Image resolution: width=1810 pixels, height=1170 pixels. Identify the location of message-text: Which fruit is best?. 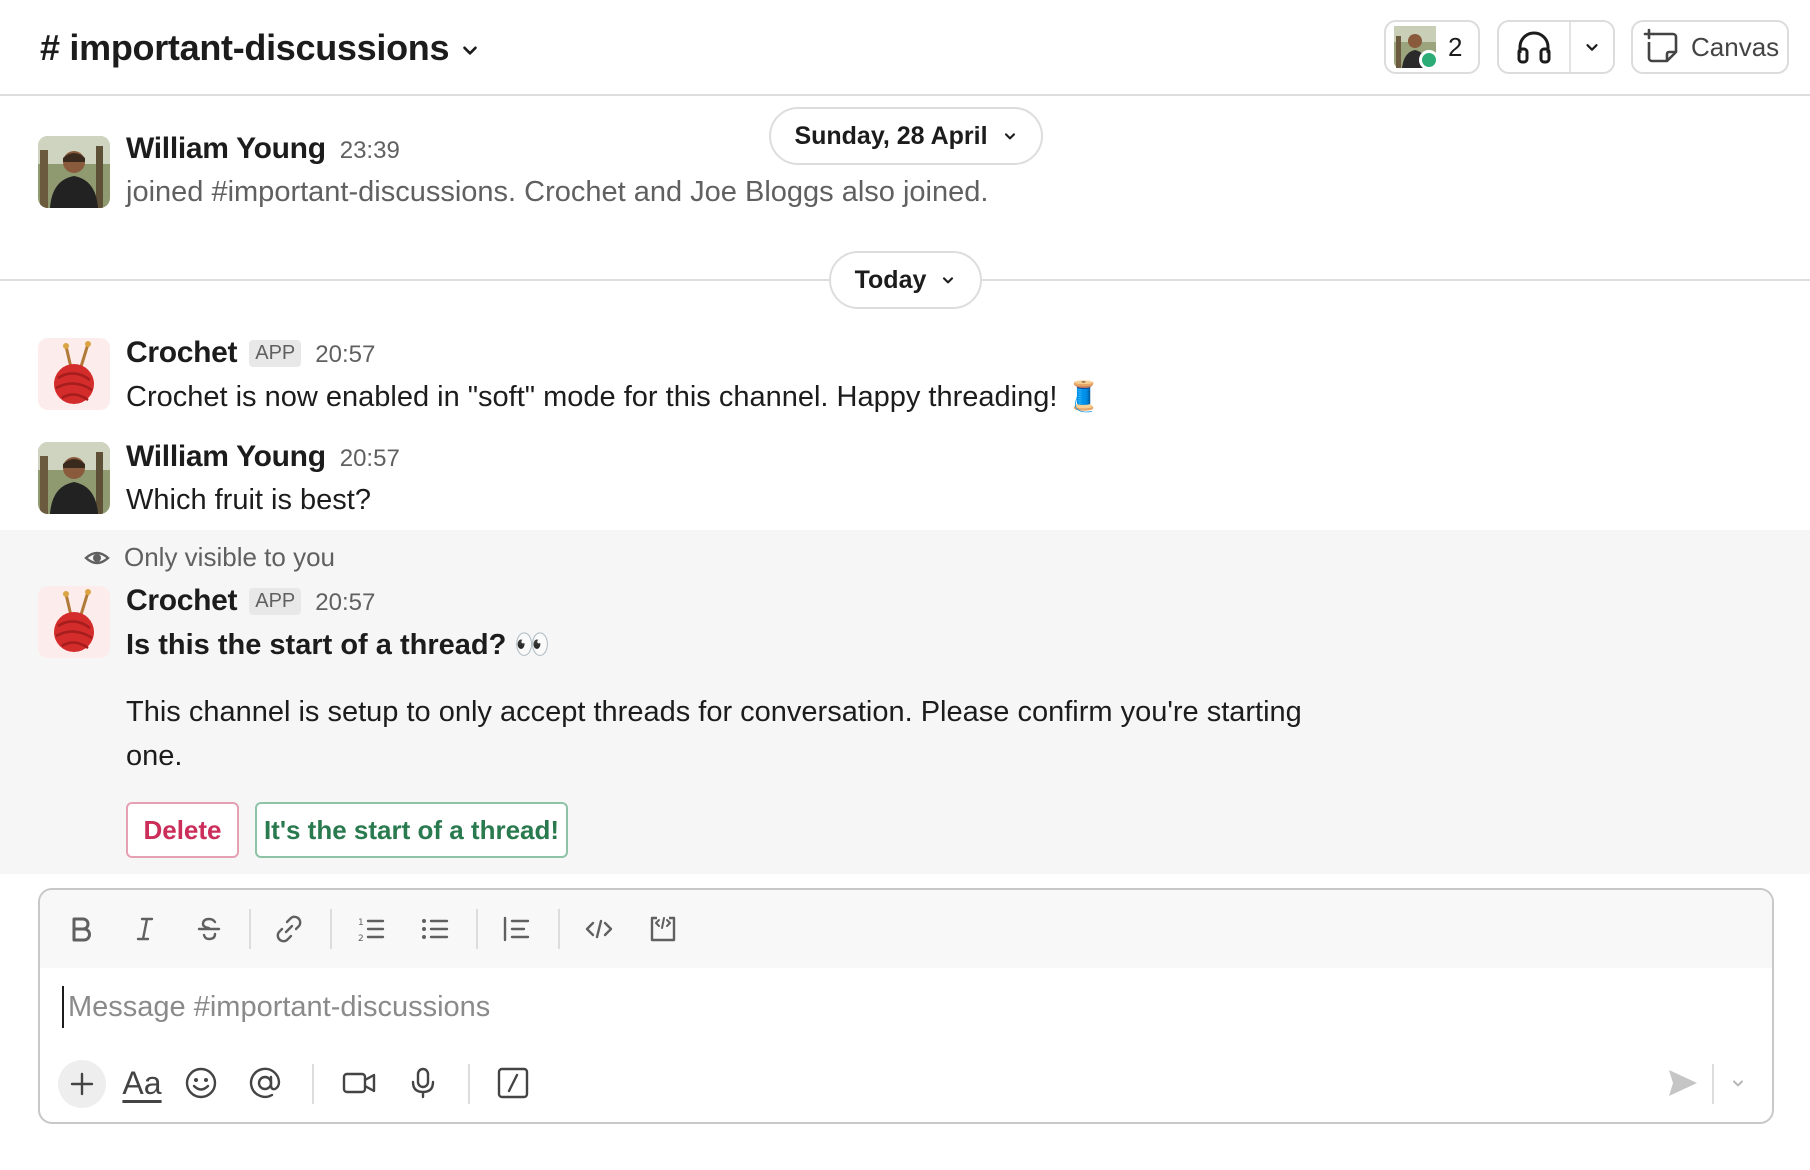
(248, 500).